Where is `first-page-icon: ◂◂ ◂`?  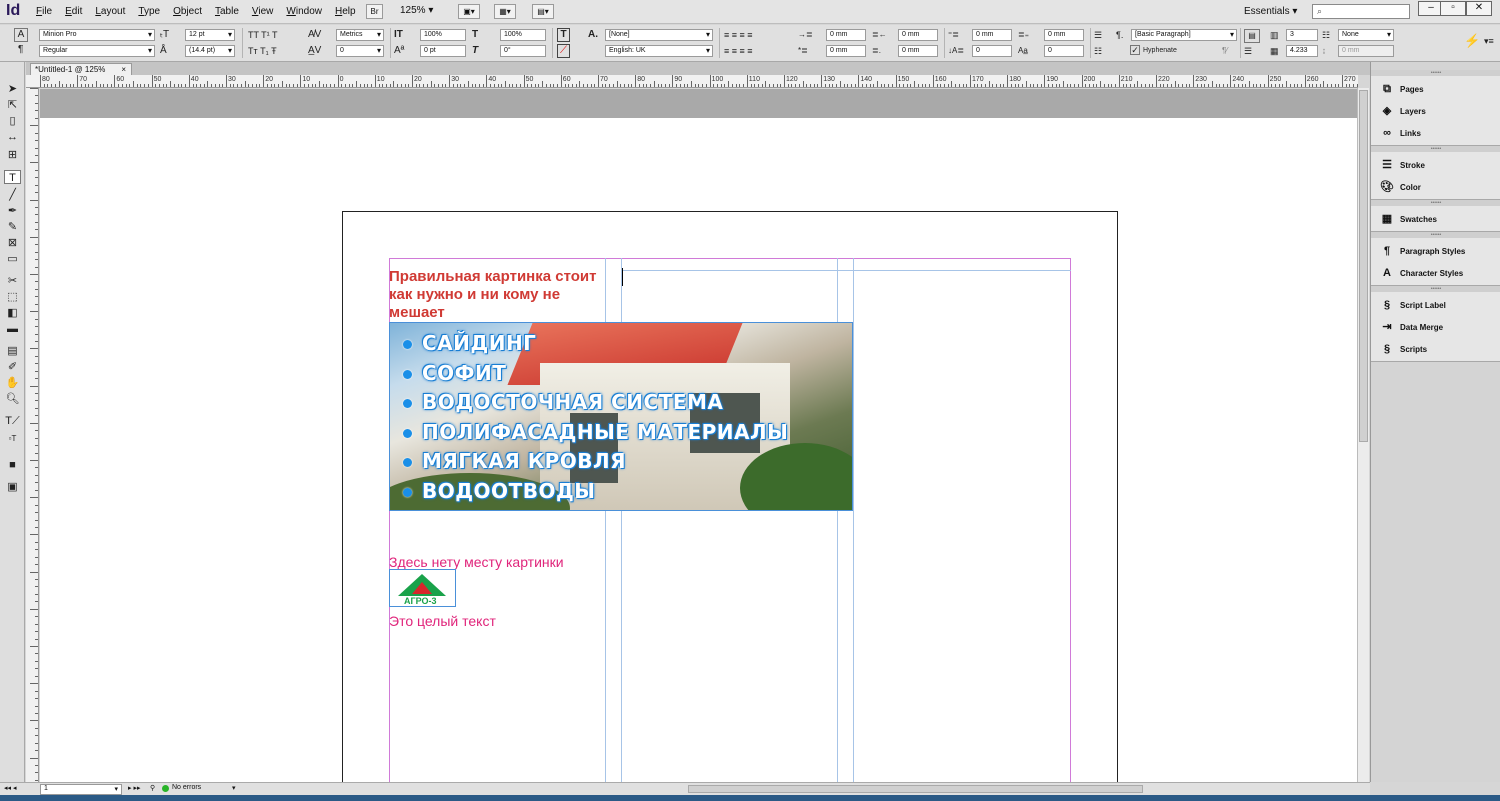
first-page-icon: ◂◂ ◂ is located at coordinates (10, 788).